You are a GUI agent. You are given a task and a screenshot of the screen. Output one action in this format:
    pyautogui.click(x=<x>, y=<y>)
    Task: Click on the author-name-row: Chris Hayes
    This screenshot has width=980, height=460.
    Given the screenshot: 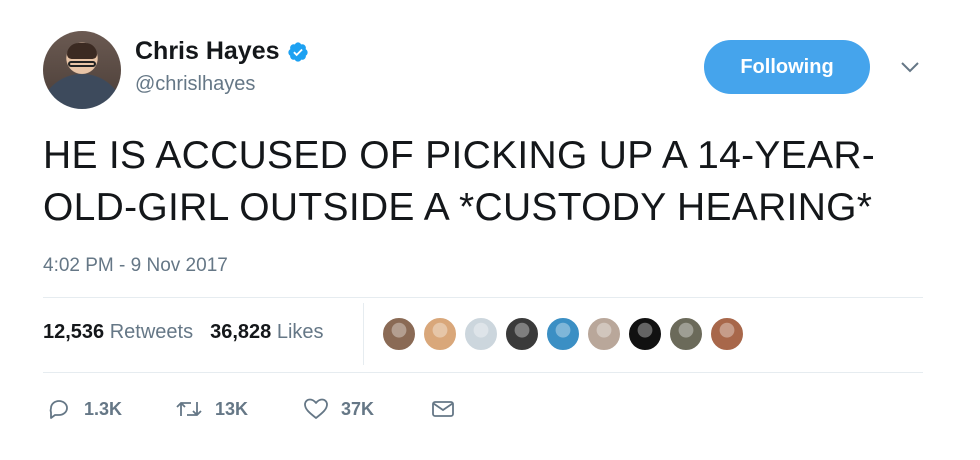 What is the action you would take?
    pyautogui.click(x=222, y=51)
    